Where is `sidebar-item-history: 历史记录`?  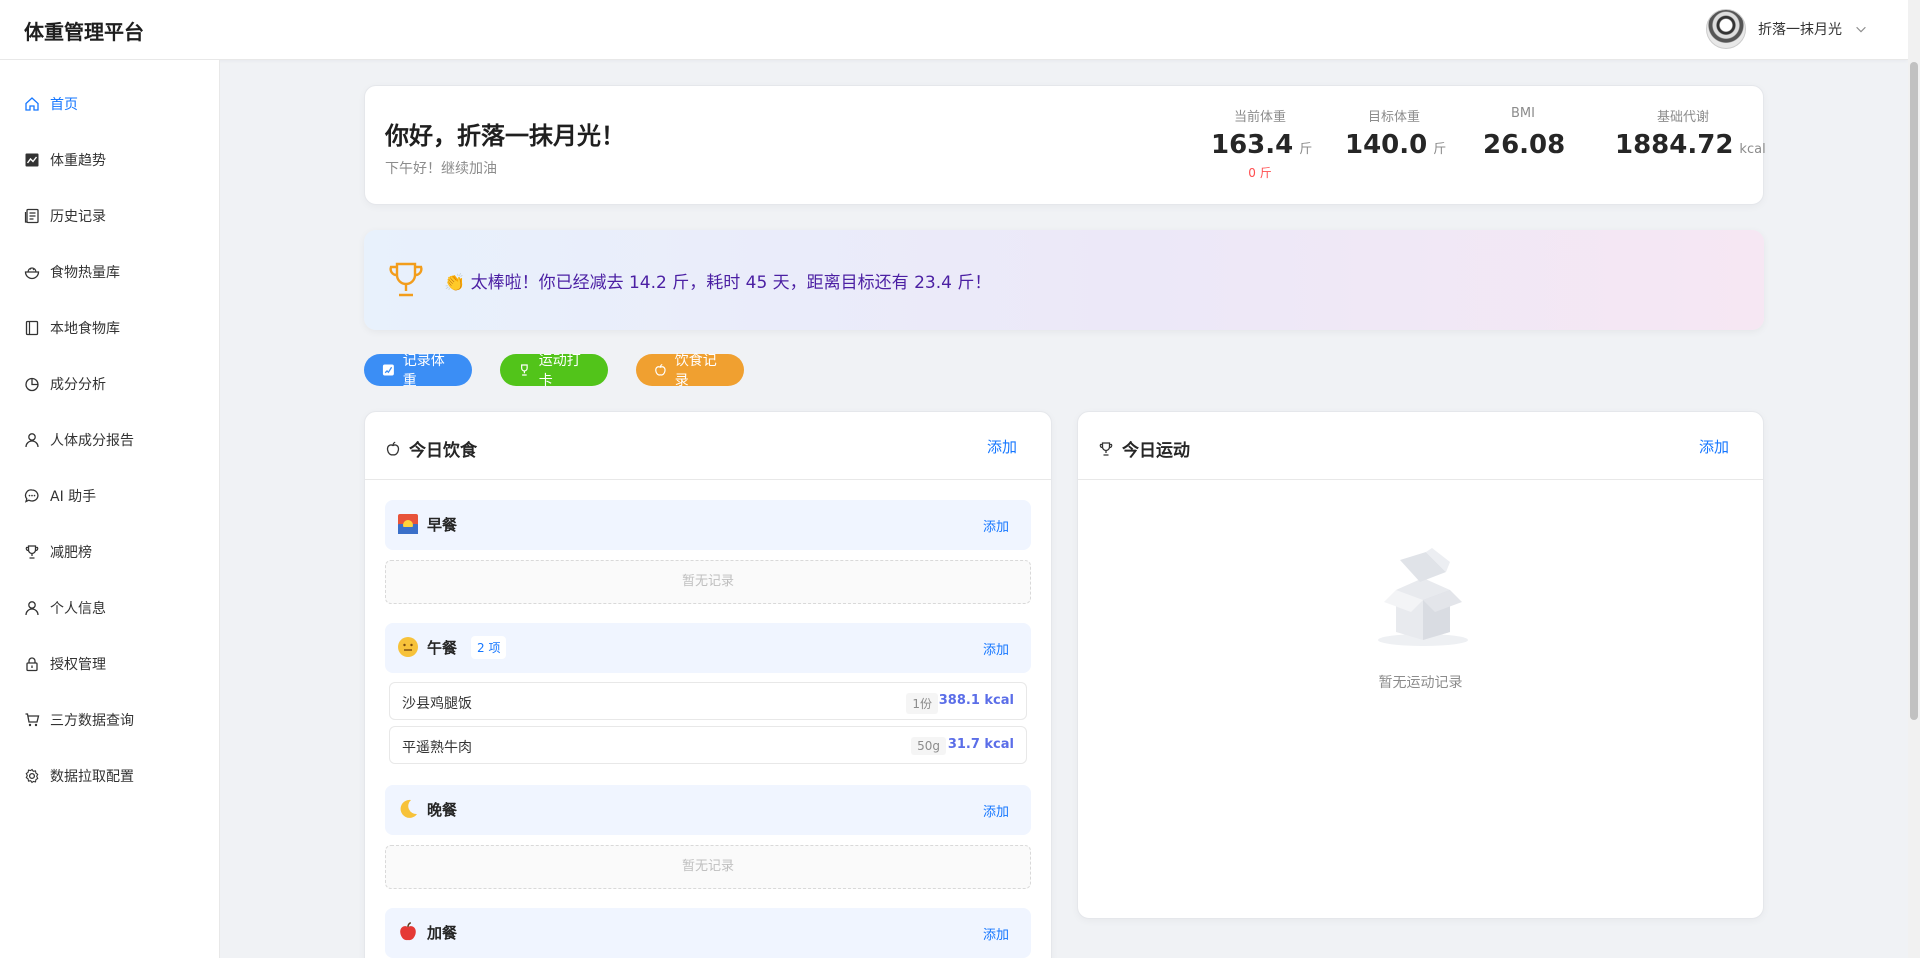 sidebar-item-history: 历史记录 is located at coordinates (65, 216).